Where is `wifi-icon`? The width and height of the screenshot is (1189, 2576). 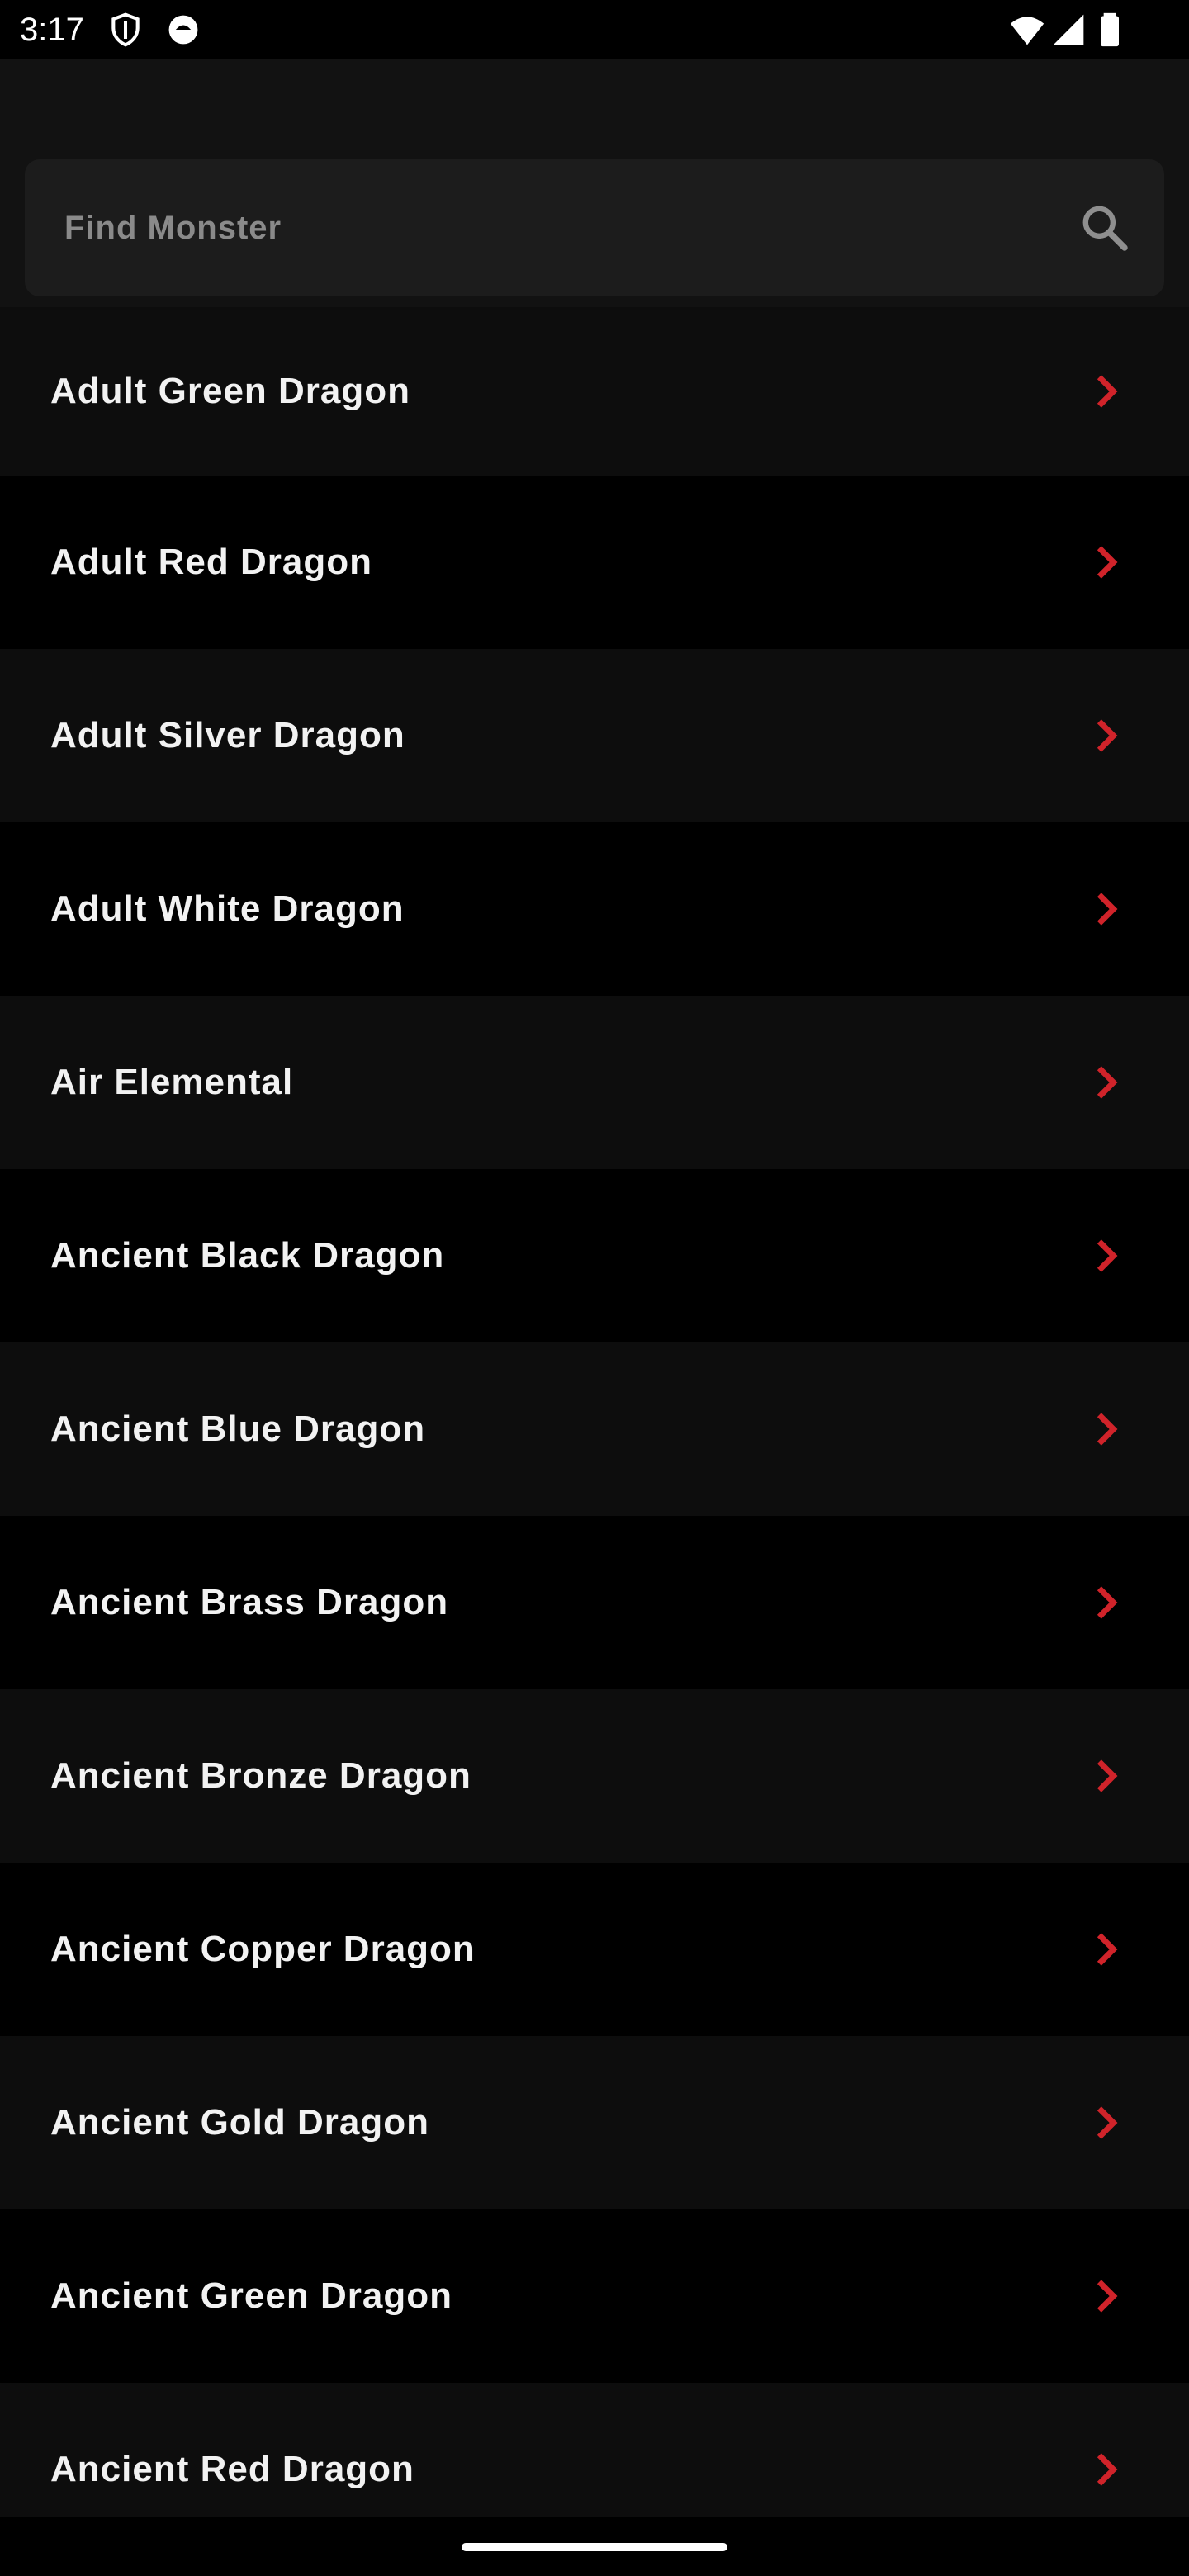 wifi-icon is located at coordinates (1027, 31).